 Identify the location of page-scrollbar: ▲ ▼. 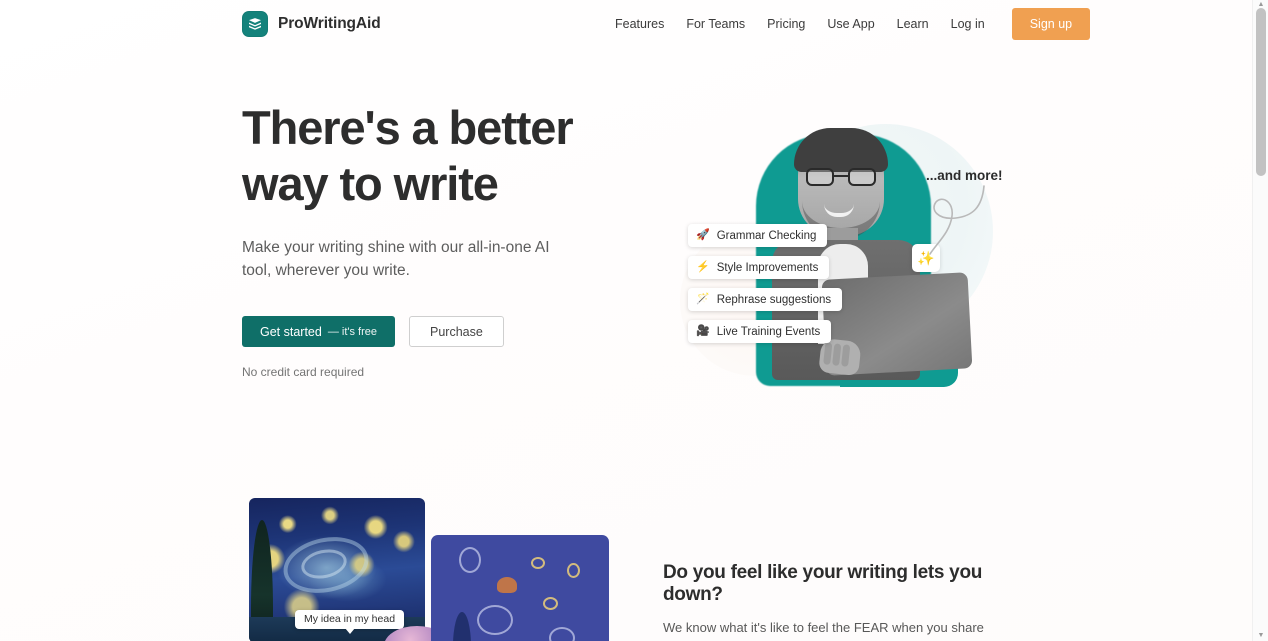
(1260, 320).